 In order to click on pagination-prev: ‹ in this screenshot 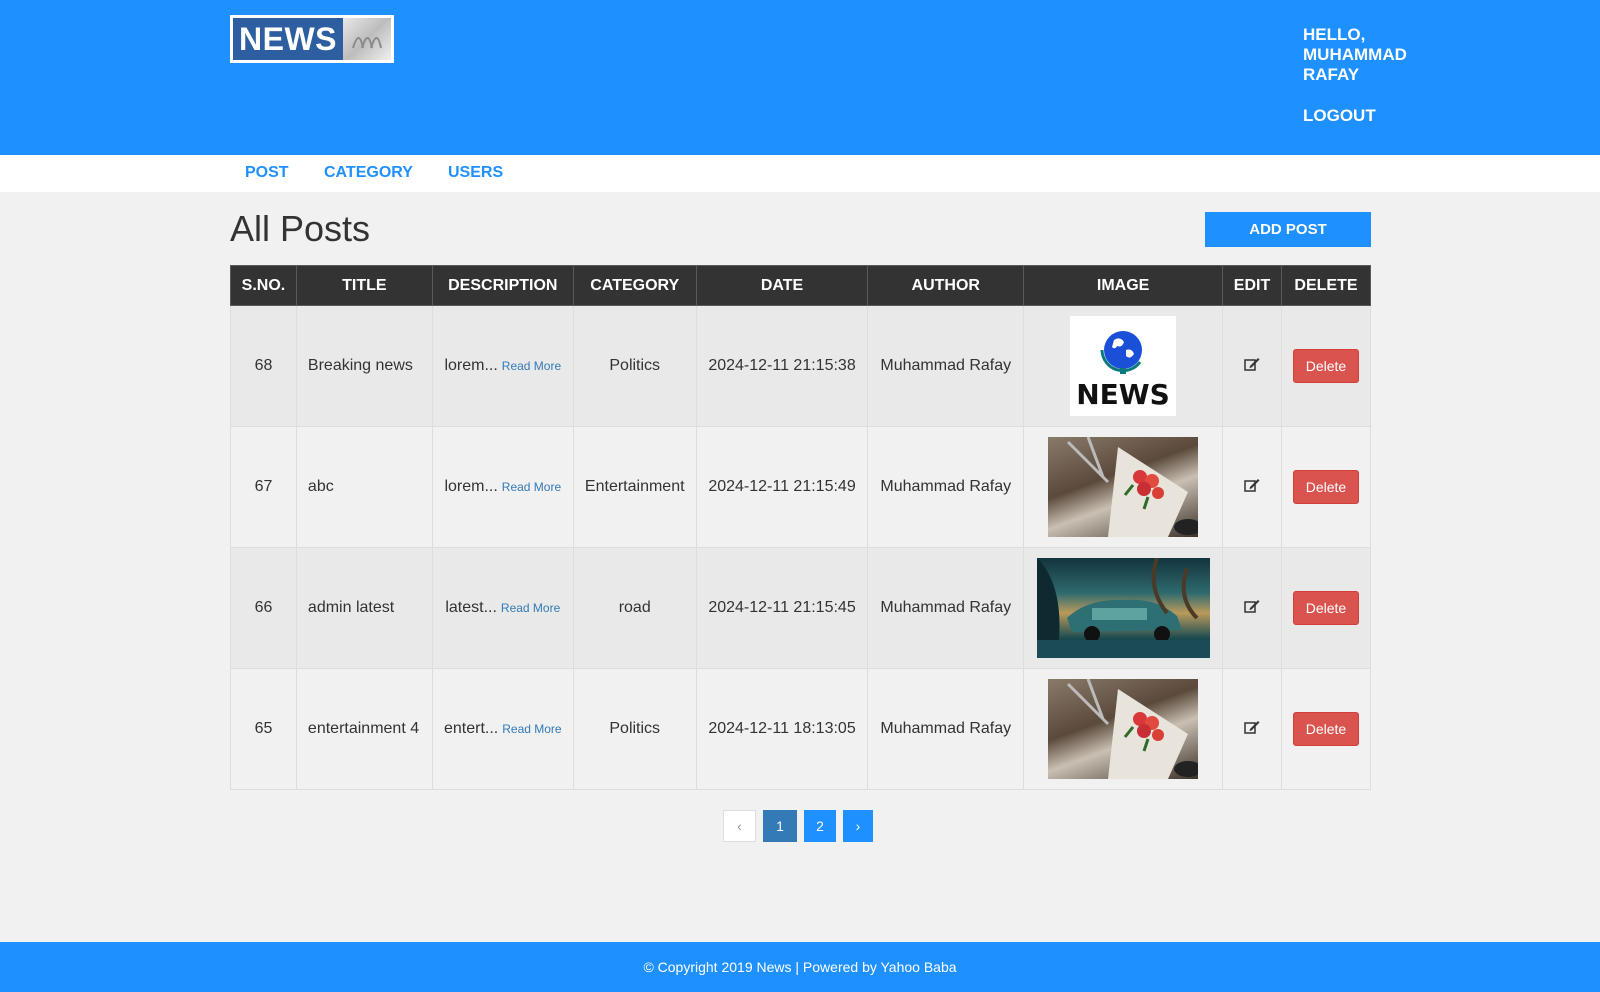, I will do `click(739, 826)`.